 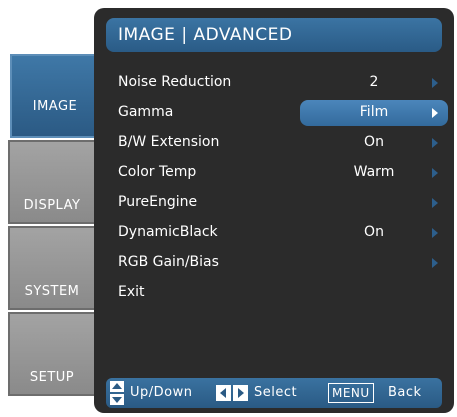 I want to click on menu-item-value: Film, so click(x=374, y=112).